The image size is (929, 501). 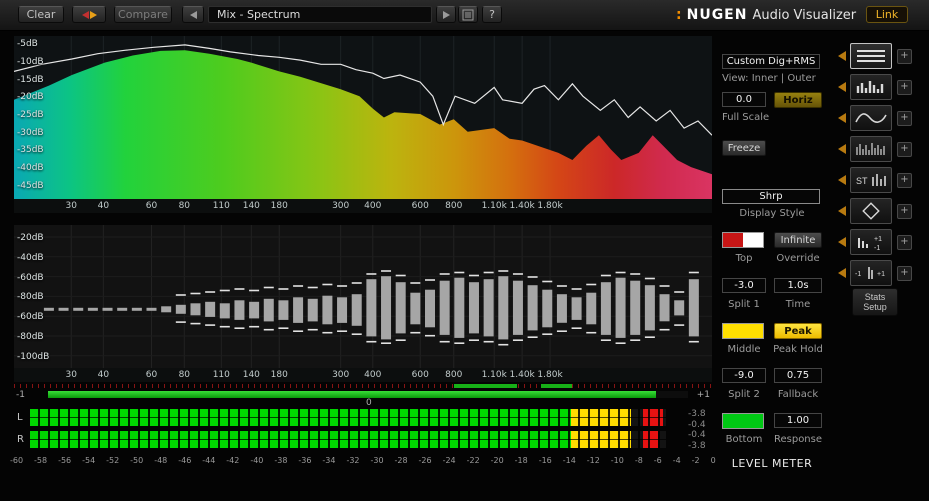 What do you see at coordinates (798, 100) in the screenshot?
I see `horiz-button: Horiz` at bounding box center [798, 100].